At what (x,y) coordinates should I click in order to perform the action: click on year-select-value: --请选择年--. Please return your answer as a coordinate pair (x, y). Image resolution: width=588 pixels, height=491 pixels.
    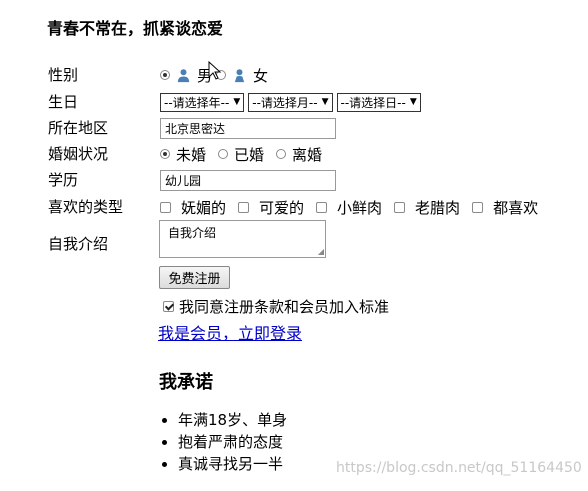
    Looking at the image, I should click on (197, 102).